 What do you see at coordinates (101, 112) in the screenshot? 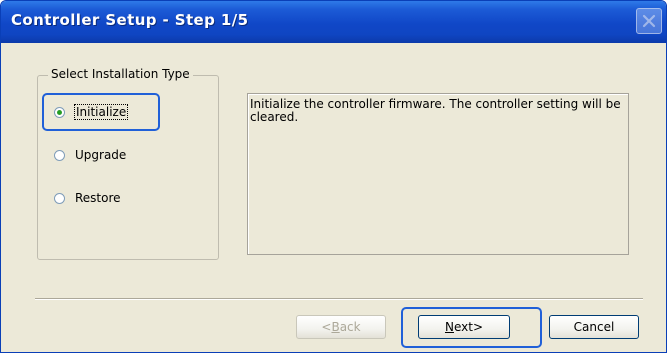
I see `initialize-highlight` at bounding box center [101, 112].